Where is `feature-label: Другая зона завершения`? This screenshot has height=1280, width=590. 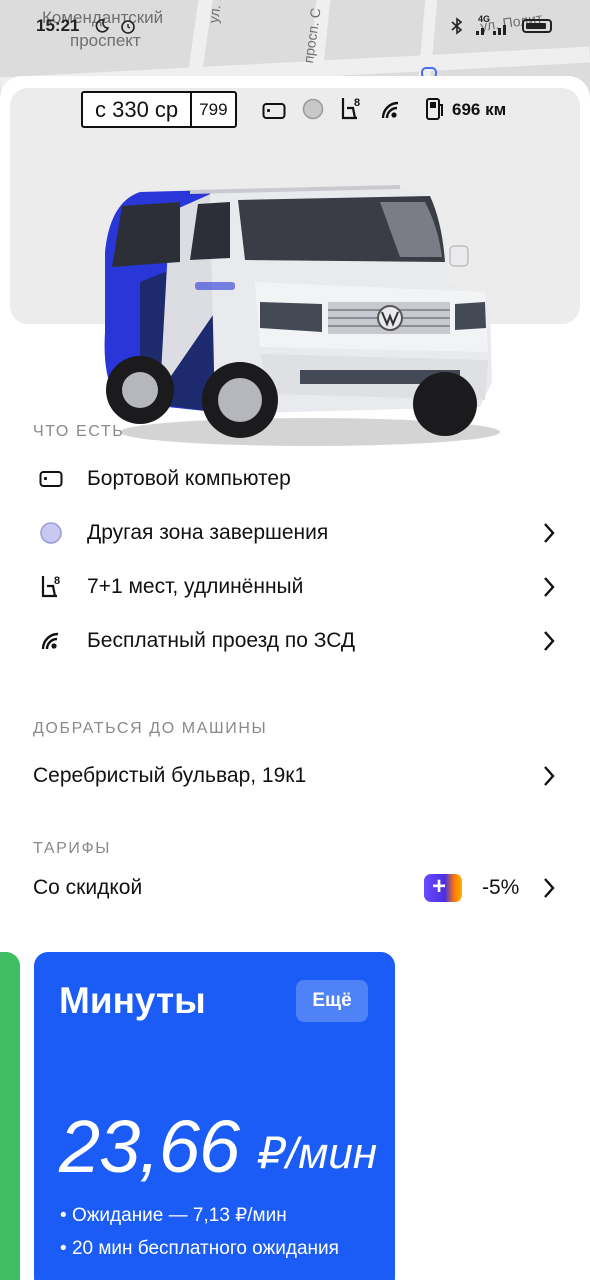 feature-label: Другая зона завершения is located at coordinates (208, 532).